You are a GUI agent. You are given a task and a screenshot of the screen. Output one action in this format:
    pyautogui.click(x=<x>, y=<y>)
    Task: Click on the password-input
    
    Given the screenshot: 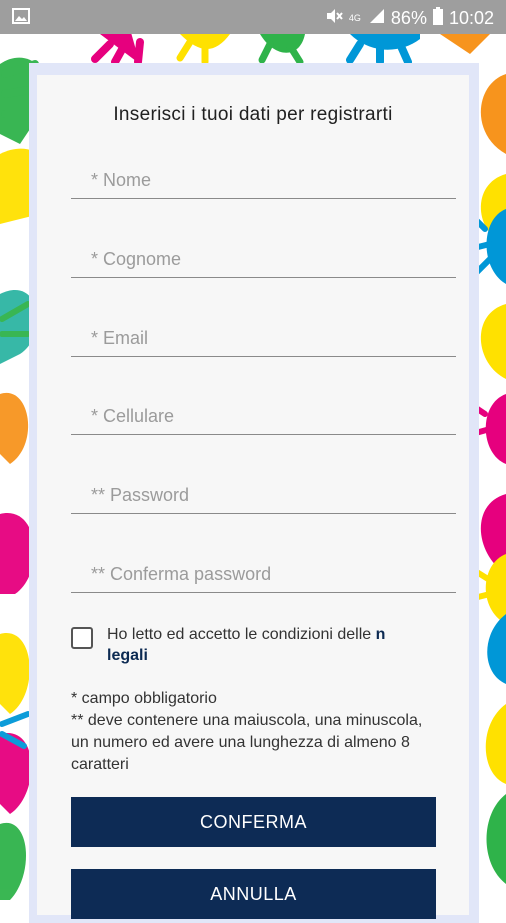 What is the action you would take?
    pyautogui.click(x=263, y=498)
    